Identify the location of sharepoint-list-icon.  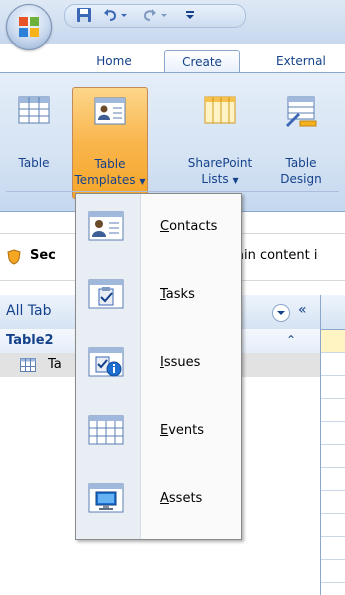
(220, 110).